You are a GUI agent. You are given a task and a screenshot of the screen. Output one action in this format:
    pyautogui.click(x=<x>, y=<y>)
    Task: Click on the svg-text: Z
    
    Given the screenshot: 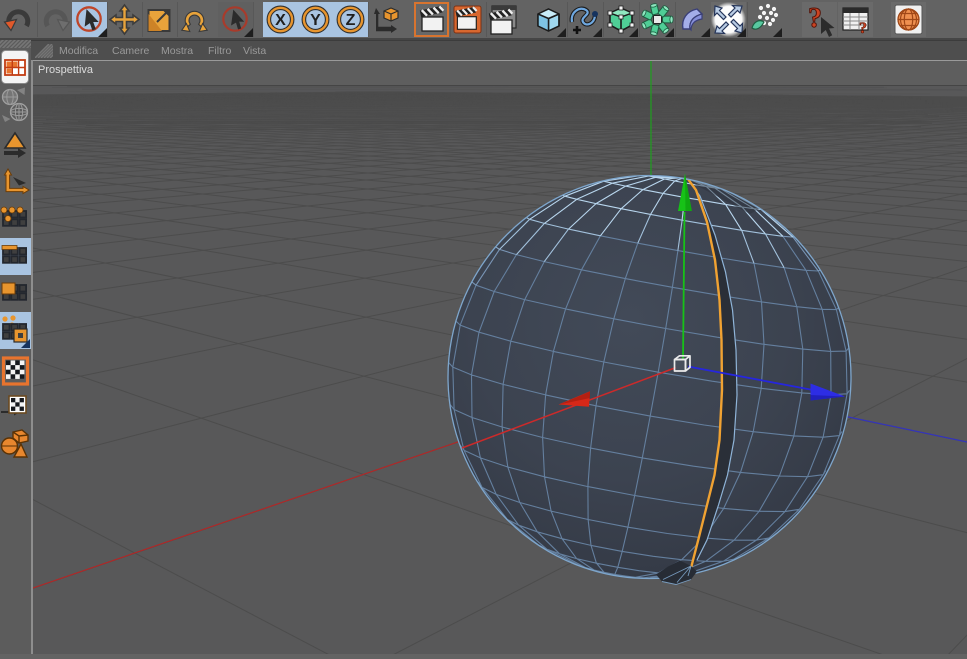 What is the action you would take?
    pyautogui.click(x=351, y=20)
    